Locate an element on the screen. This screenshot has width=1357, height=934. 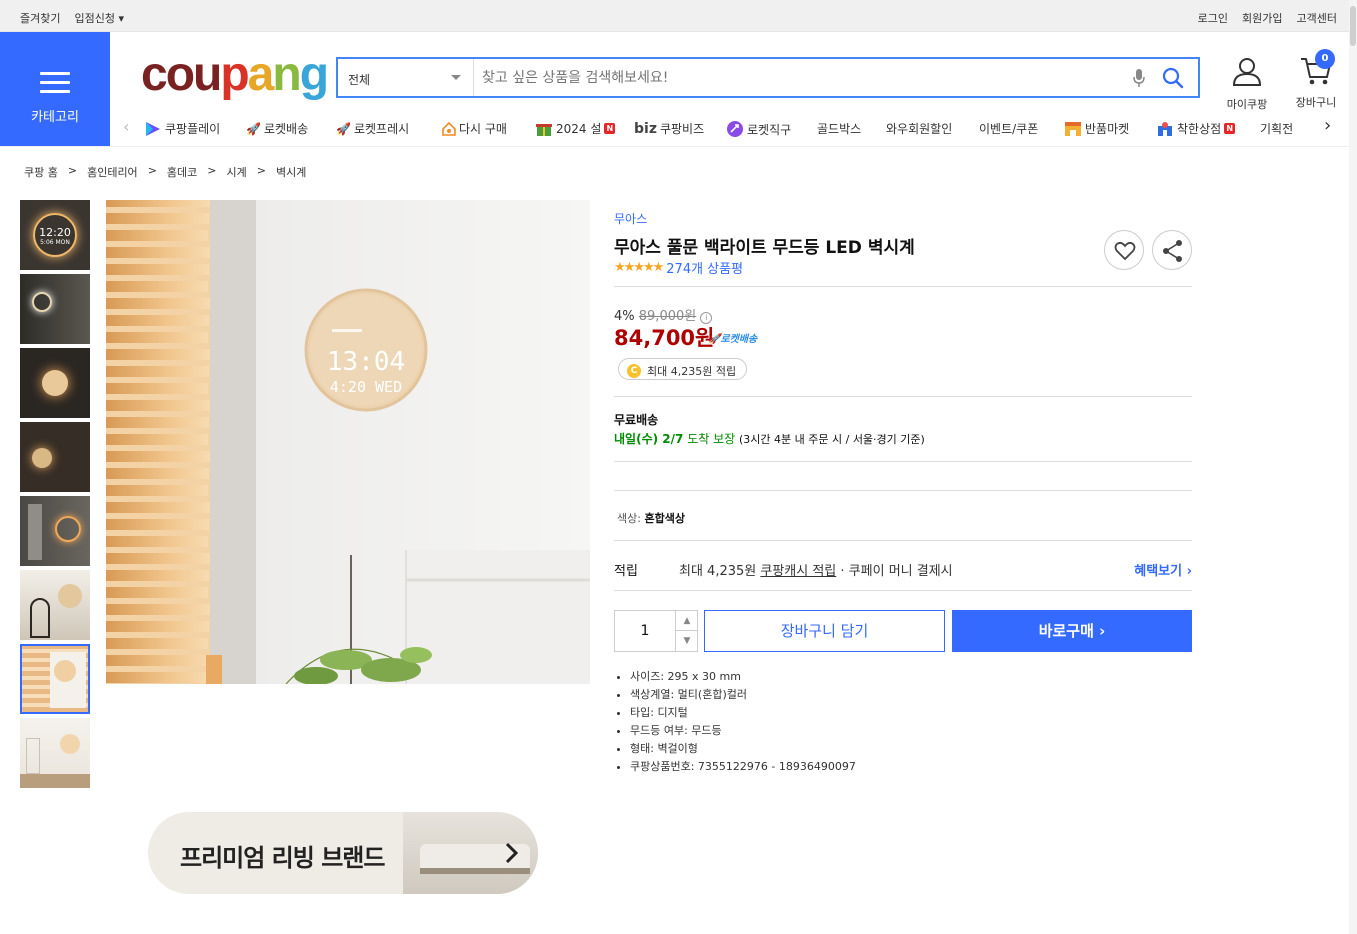
quantity-increase-icon: ▲ is located at coordinates (686, 621).